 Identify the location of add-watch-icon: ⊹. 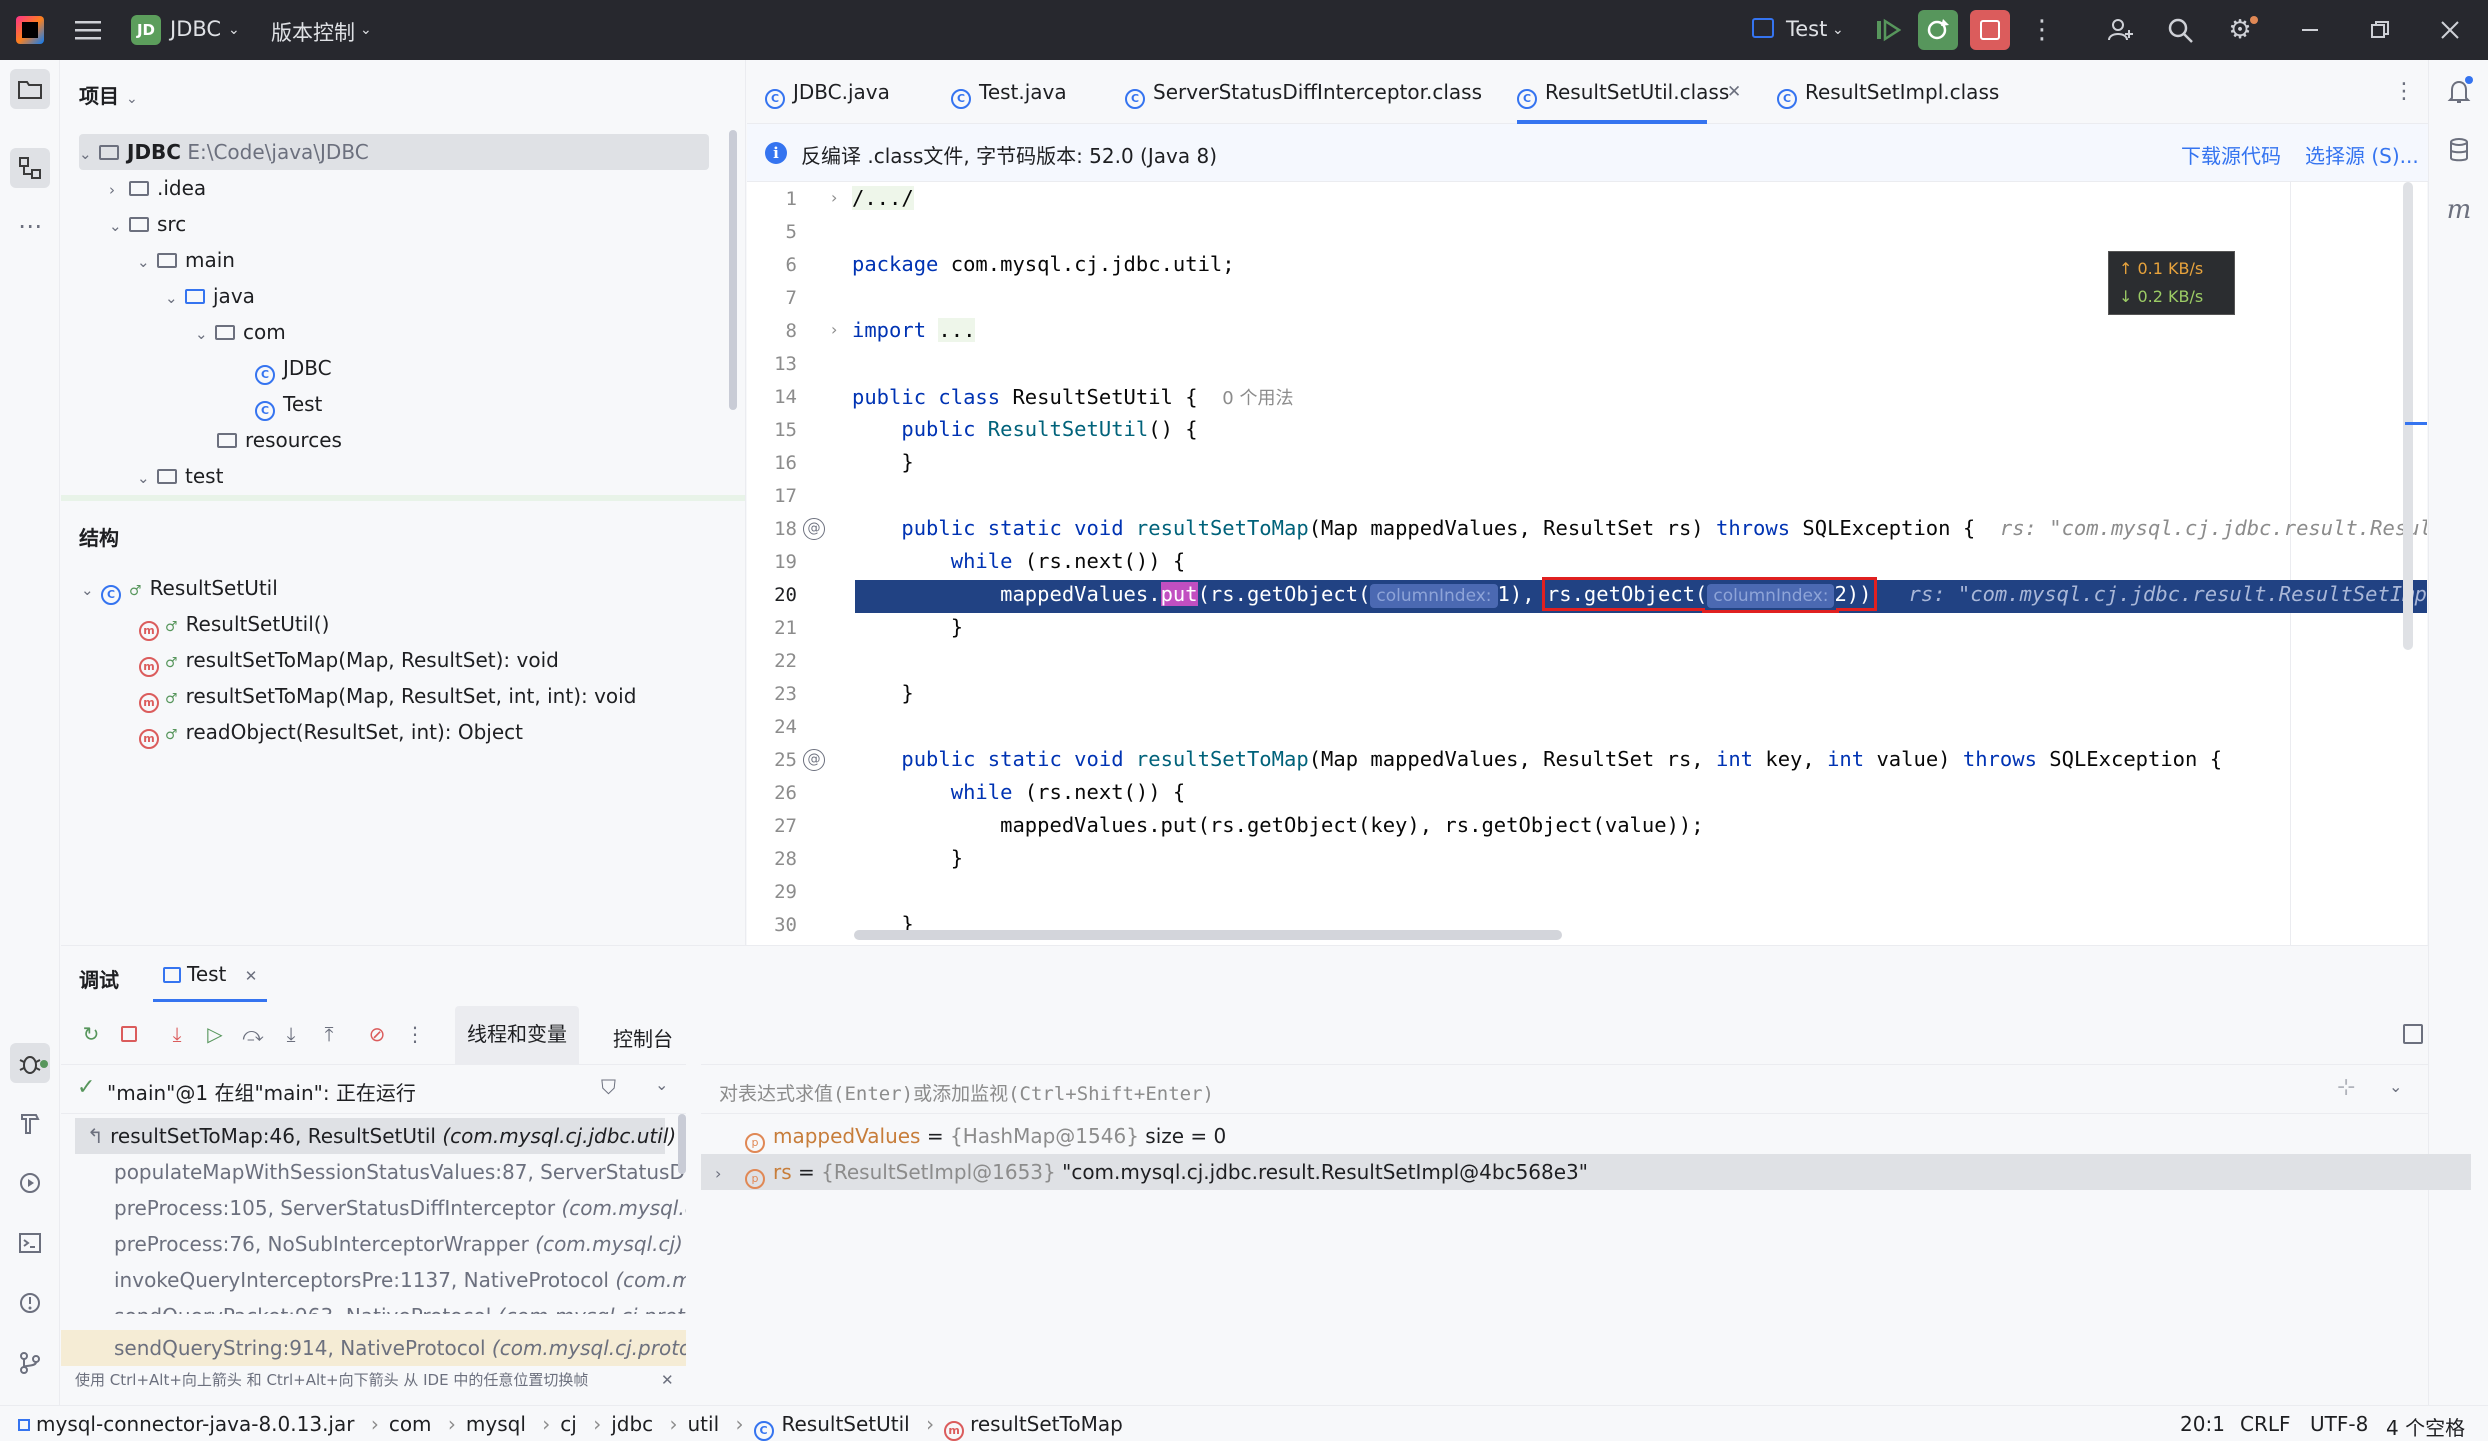
(2346, 1087).